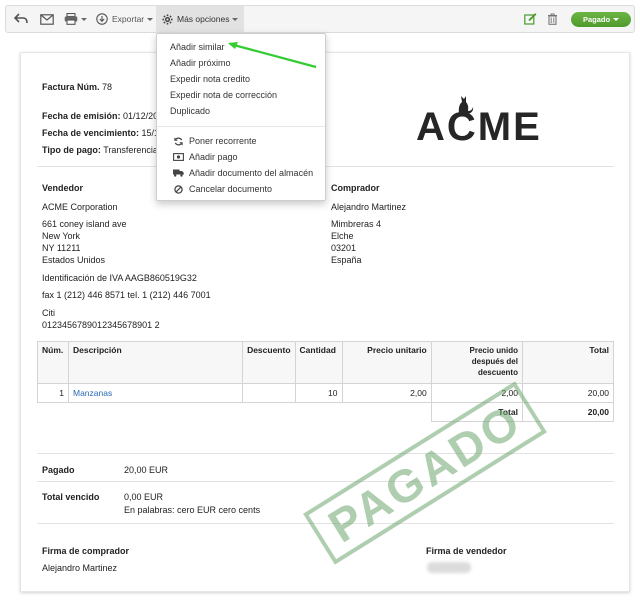 Image resolution: width=640 pixels, height=602 pixels. What do you see at coordinates (251, 173) in the screenshot?
I see `menu-item-label: Añadir documento del almacén` at bounding box center [251, 173].